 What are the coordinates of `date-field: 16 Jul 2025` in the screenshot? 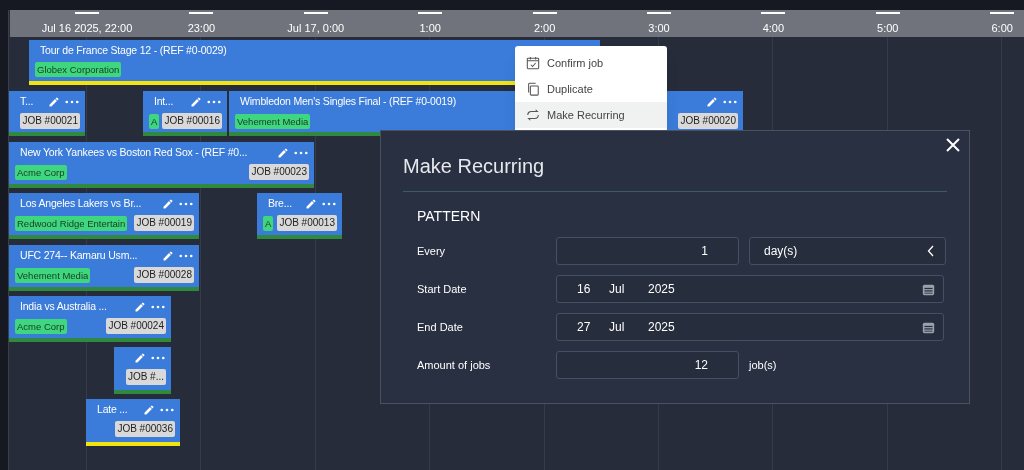 It's located at (750, 289).